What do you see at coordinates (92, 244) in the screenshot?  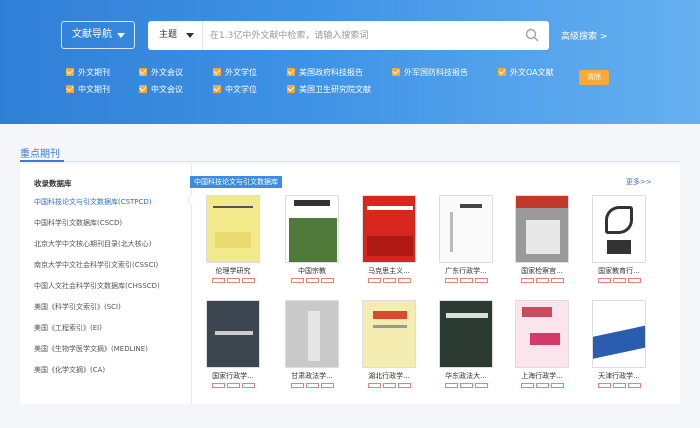 I see `sidebar-item-pku-core: 北京大学中文核心期刊目录(北大核心)` at bounding box center [92, 244].